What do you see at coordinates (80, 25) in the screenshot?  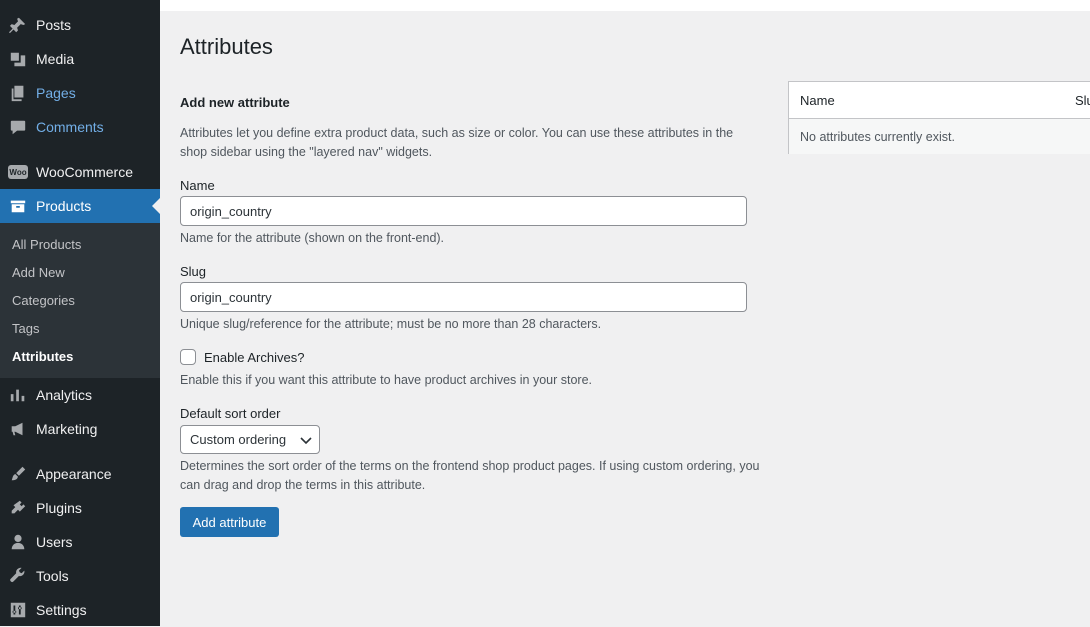 I see `menu-posts: Posts` at bounding box center [80, 25].